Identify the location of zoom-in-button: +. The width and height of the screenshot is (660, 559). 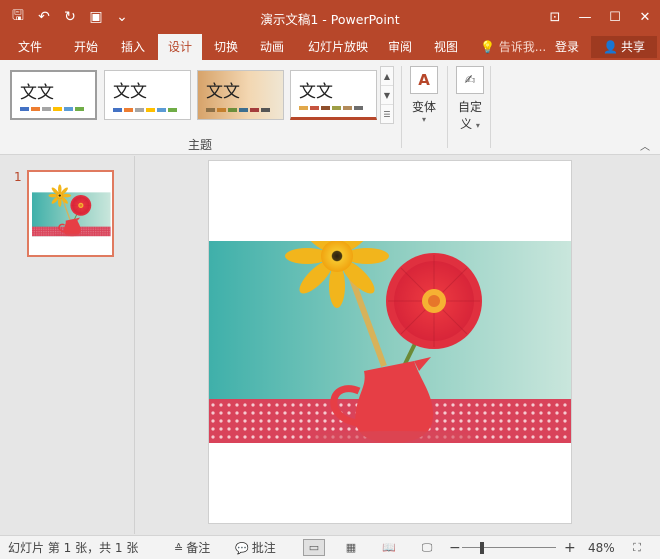
(570, 547).